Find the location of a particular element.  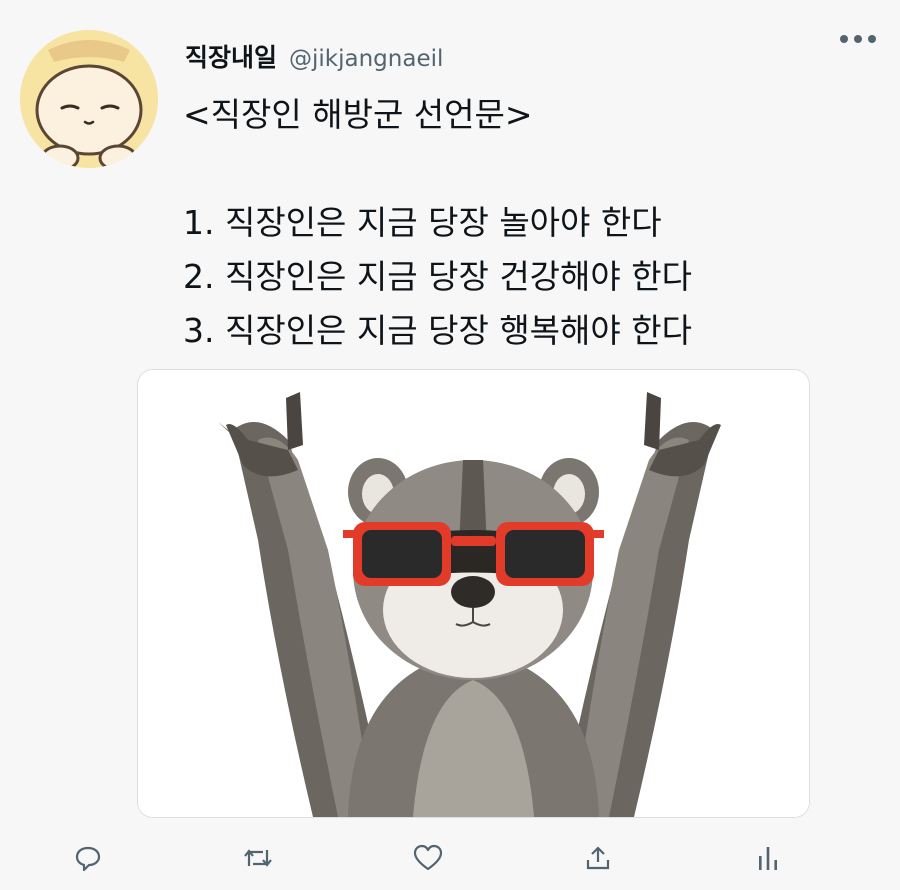

list-item: 1. 직장인은 지금 당장 놀아야 한다 is located at coordinates (422, 222).